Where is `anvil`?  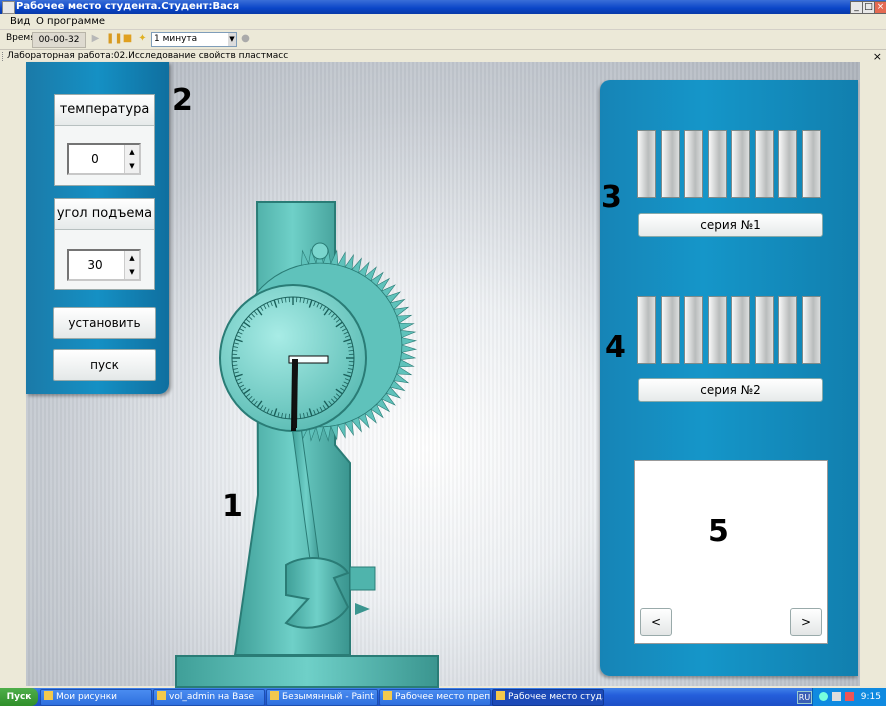 anvil is located at coordinates (362, 578).